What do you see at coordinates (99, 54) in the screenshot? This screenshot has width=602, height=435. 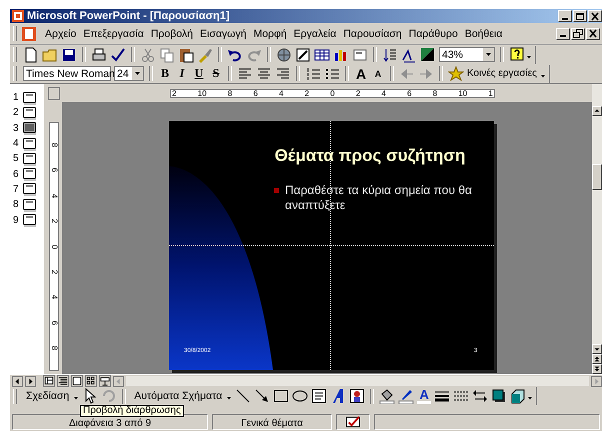 I see `printer-icon` at bounding box center [99, 54].